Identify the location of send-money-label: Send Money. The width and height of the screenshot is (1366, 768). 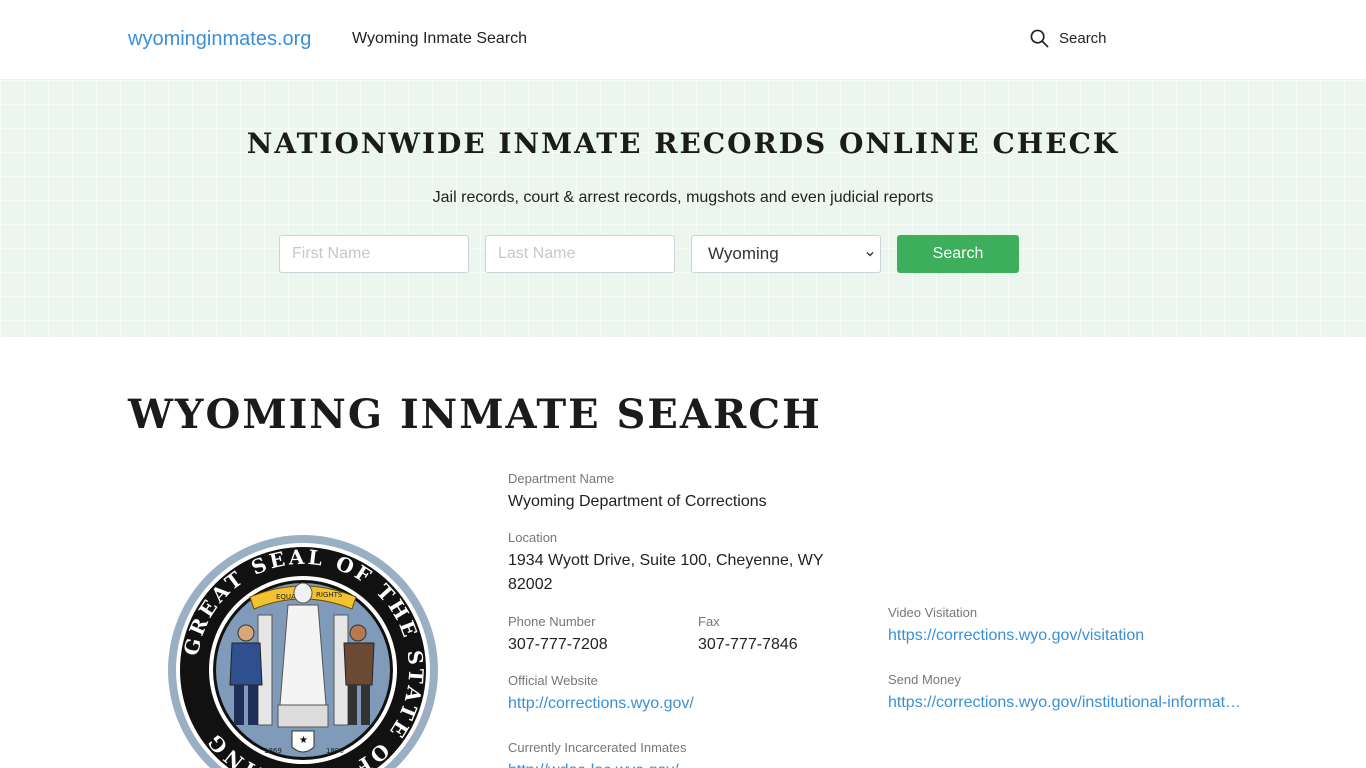
(924, 679).